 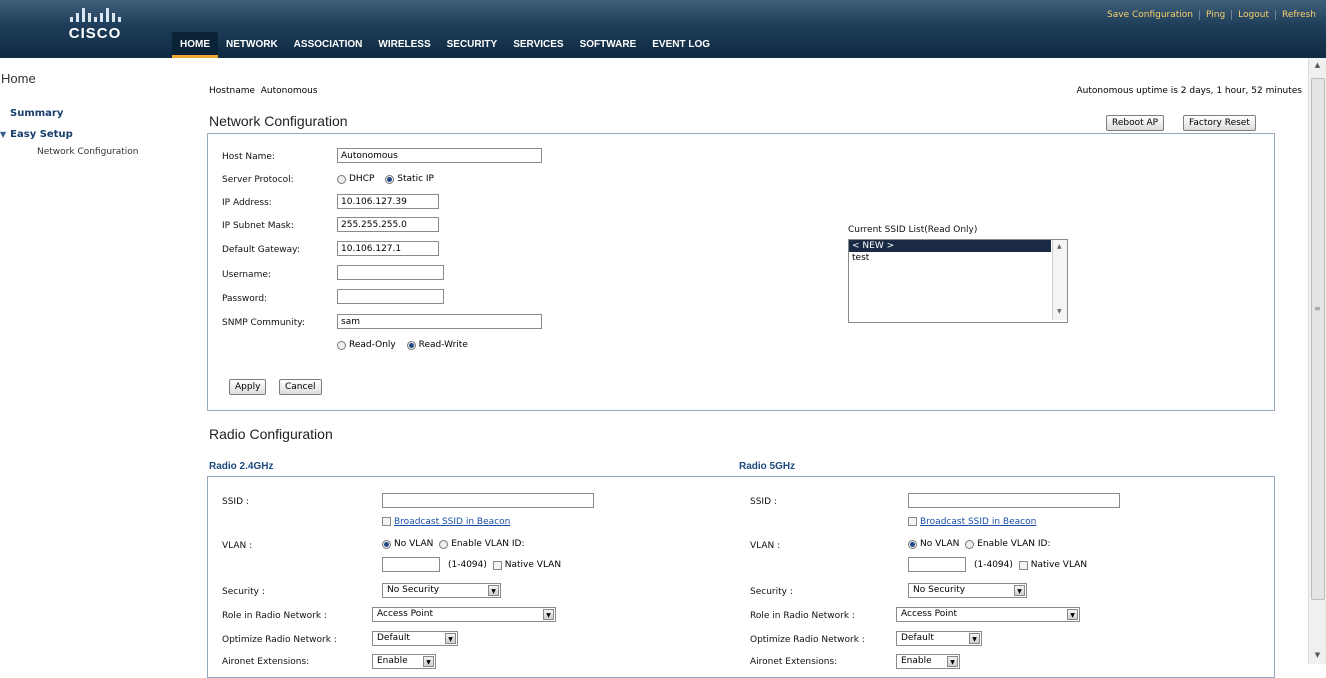 What do you see at coordinates (464, 614) in the screenshot?
I see `role-24-select: Access Point ▼` at bounding box center [464, 614].